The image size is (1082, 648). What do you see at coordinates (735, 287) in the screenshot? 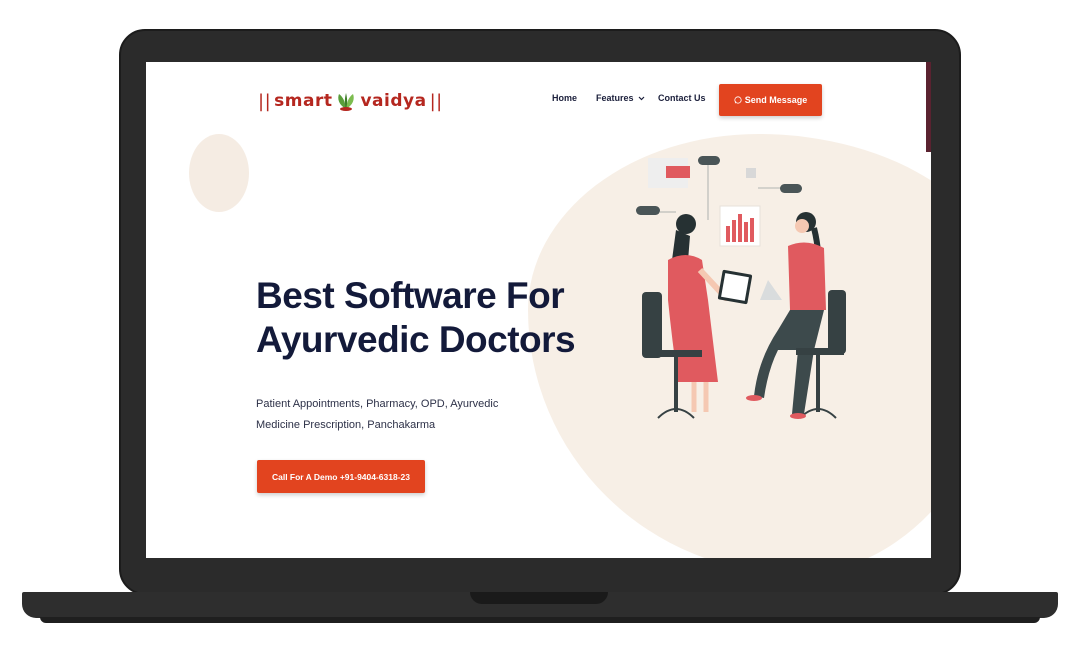
I see `tablet-screen` at bounding box center [735, 287].